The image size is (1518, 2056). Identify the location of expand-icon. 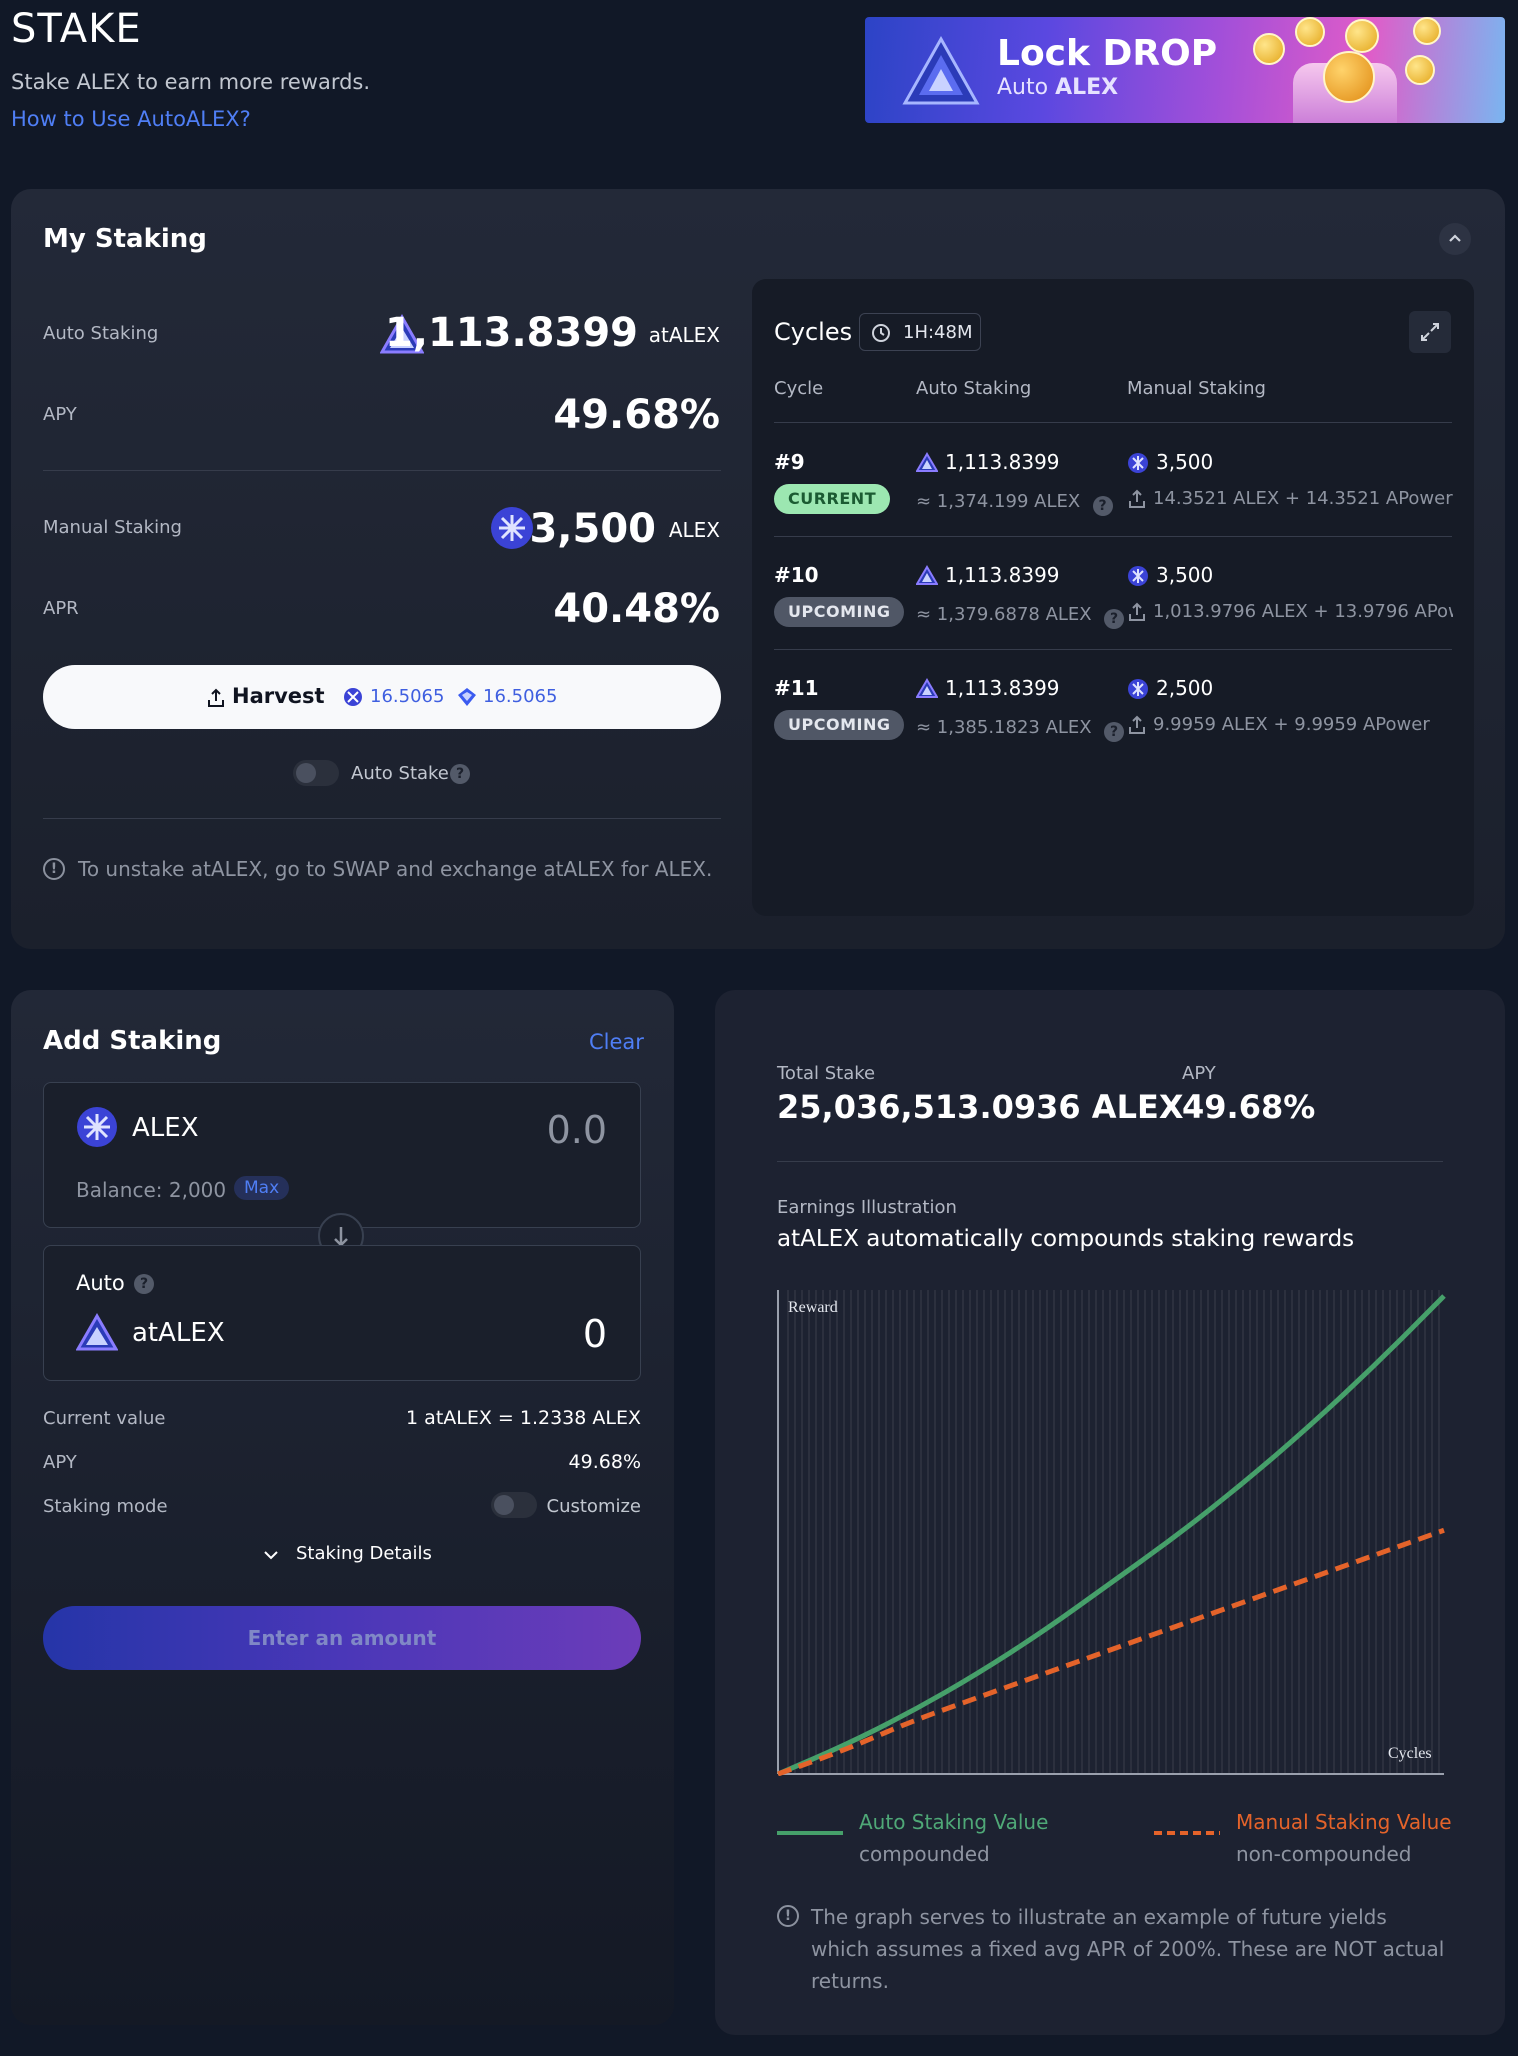
(1430, 332).